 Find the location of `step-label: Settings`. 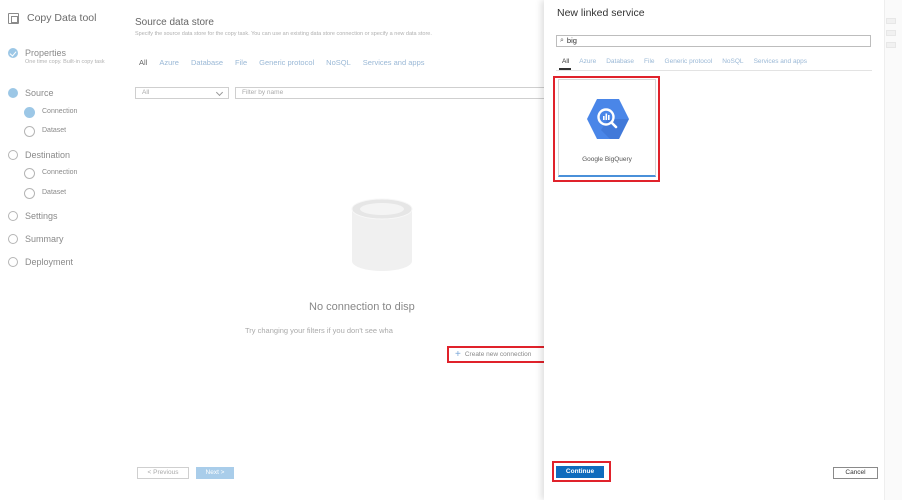

step-label: Settings is located at coordinates (41, 216).